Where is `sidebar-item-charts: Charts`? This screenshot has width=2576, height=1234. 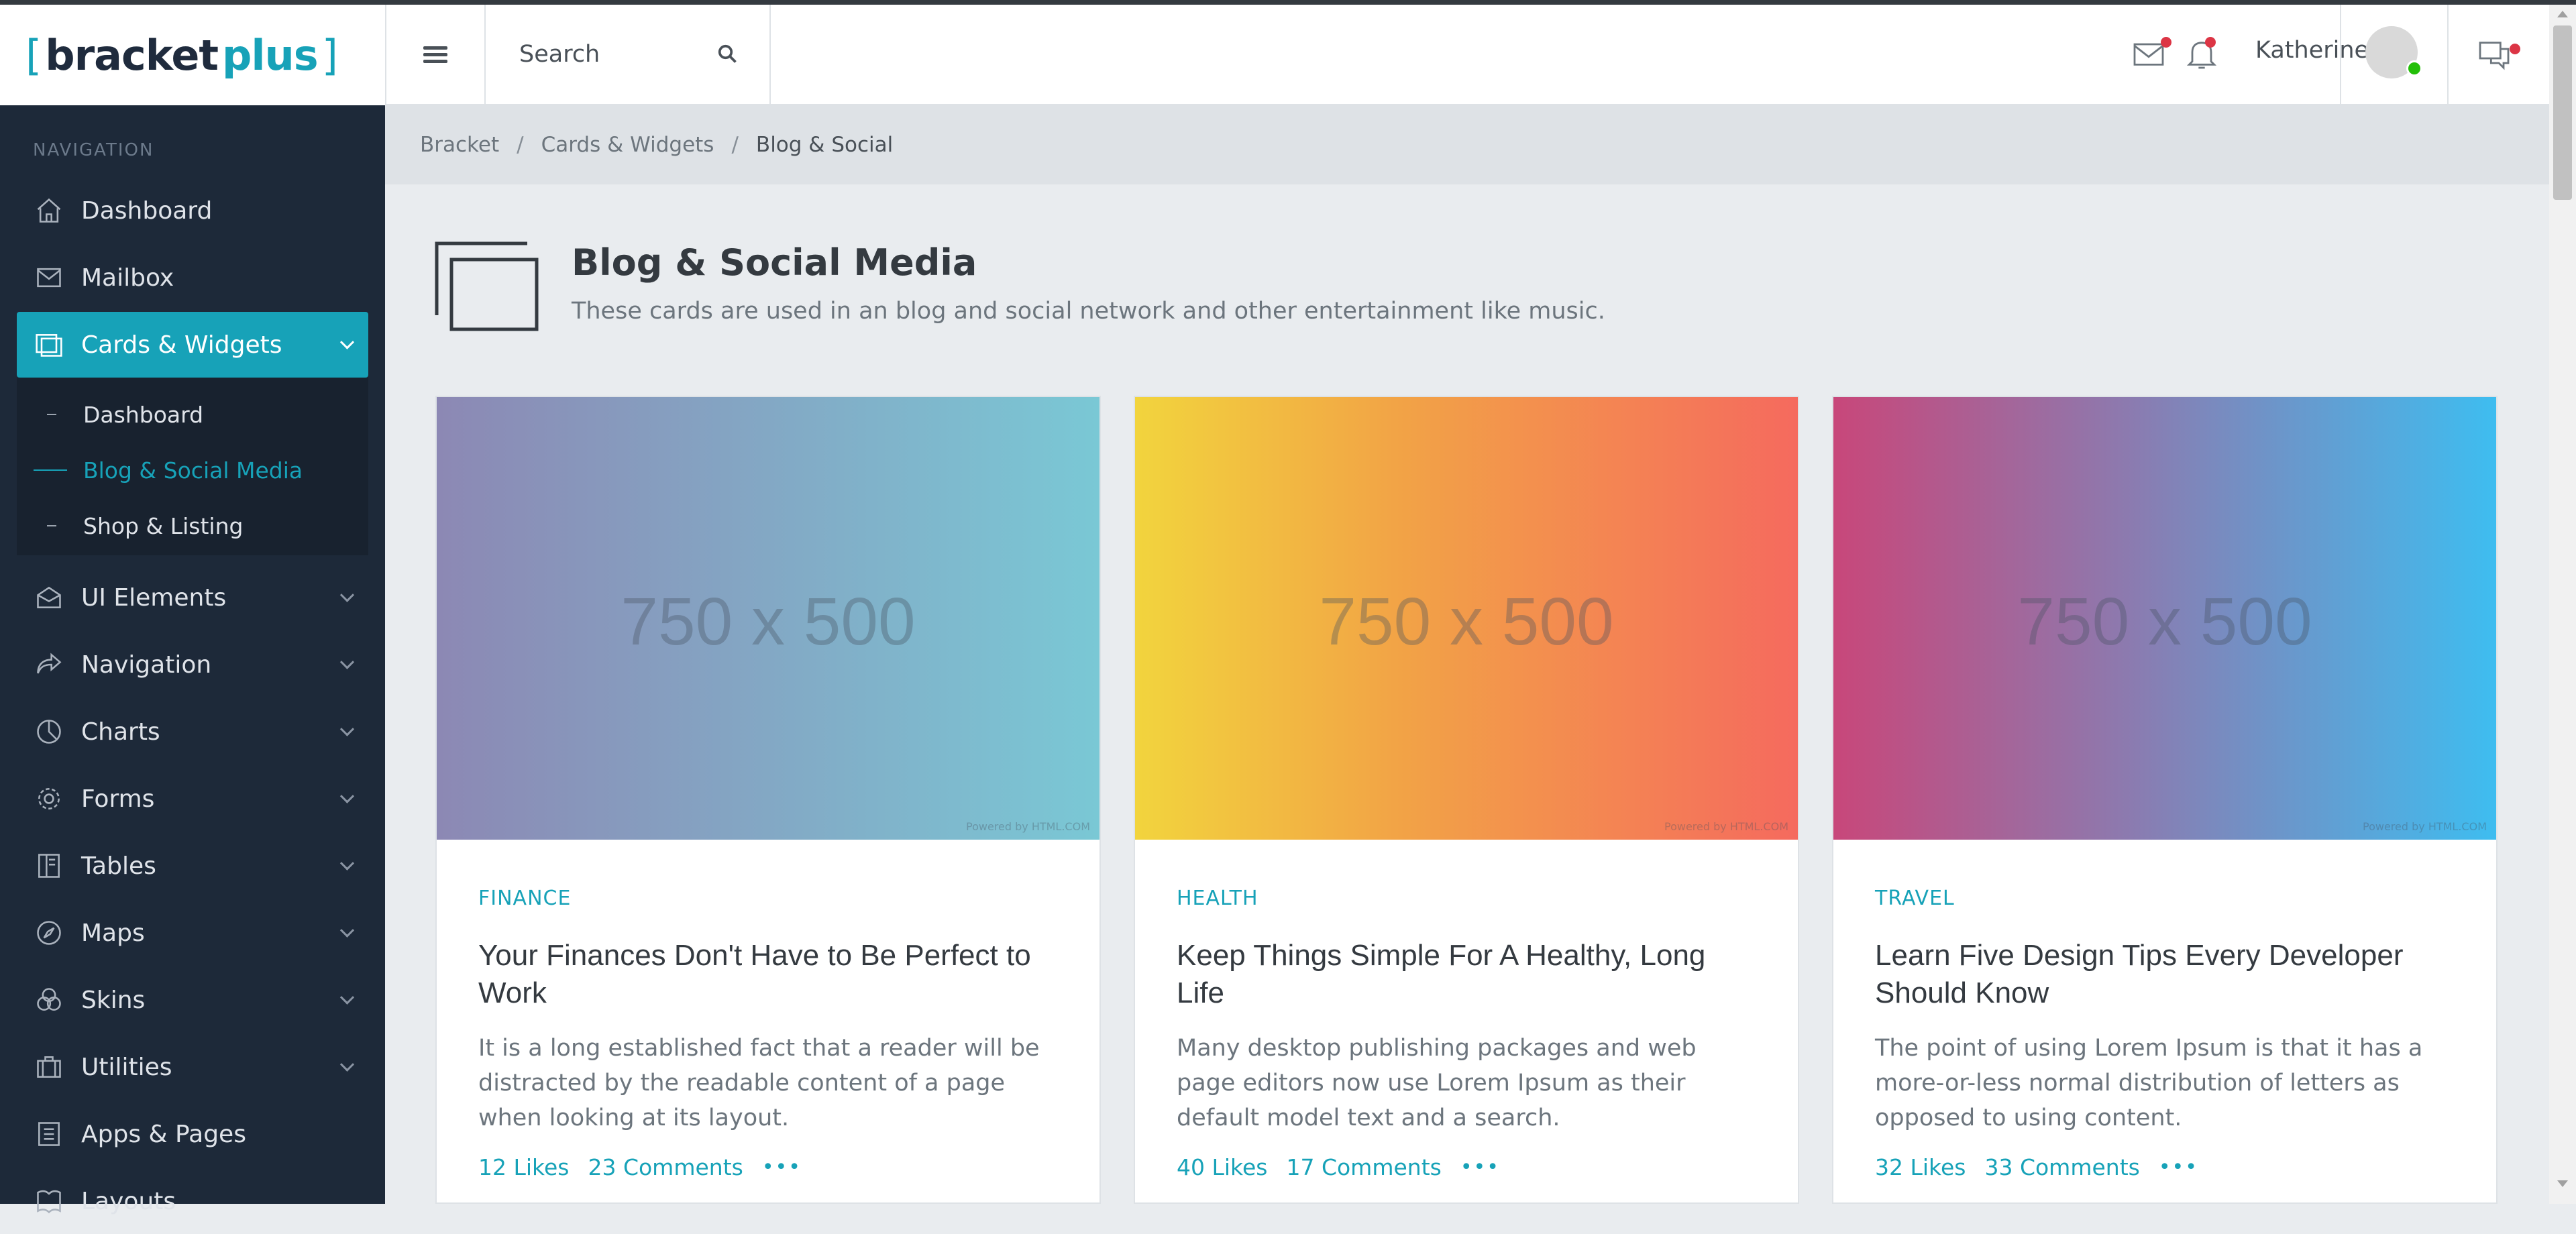
sidebar-item-charts: Charts is located at coordinates (192, 732).